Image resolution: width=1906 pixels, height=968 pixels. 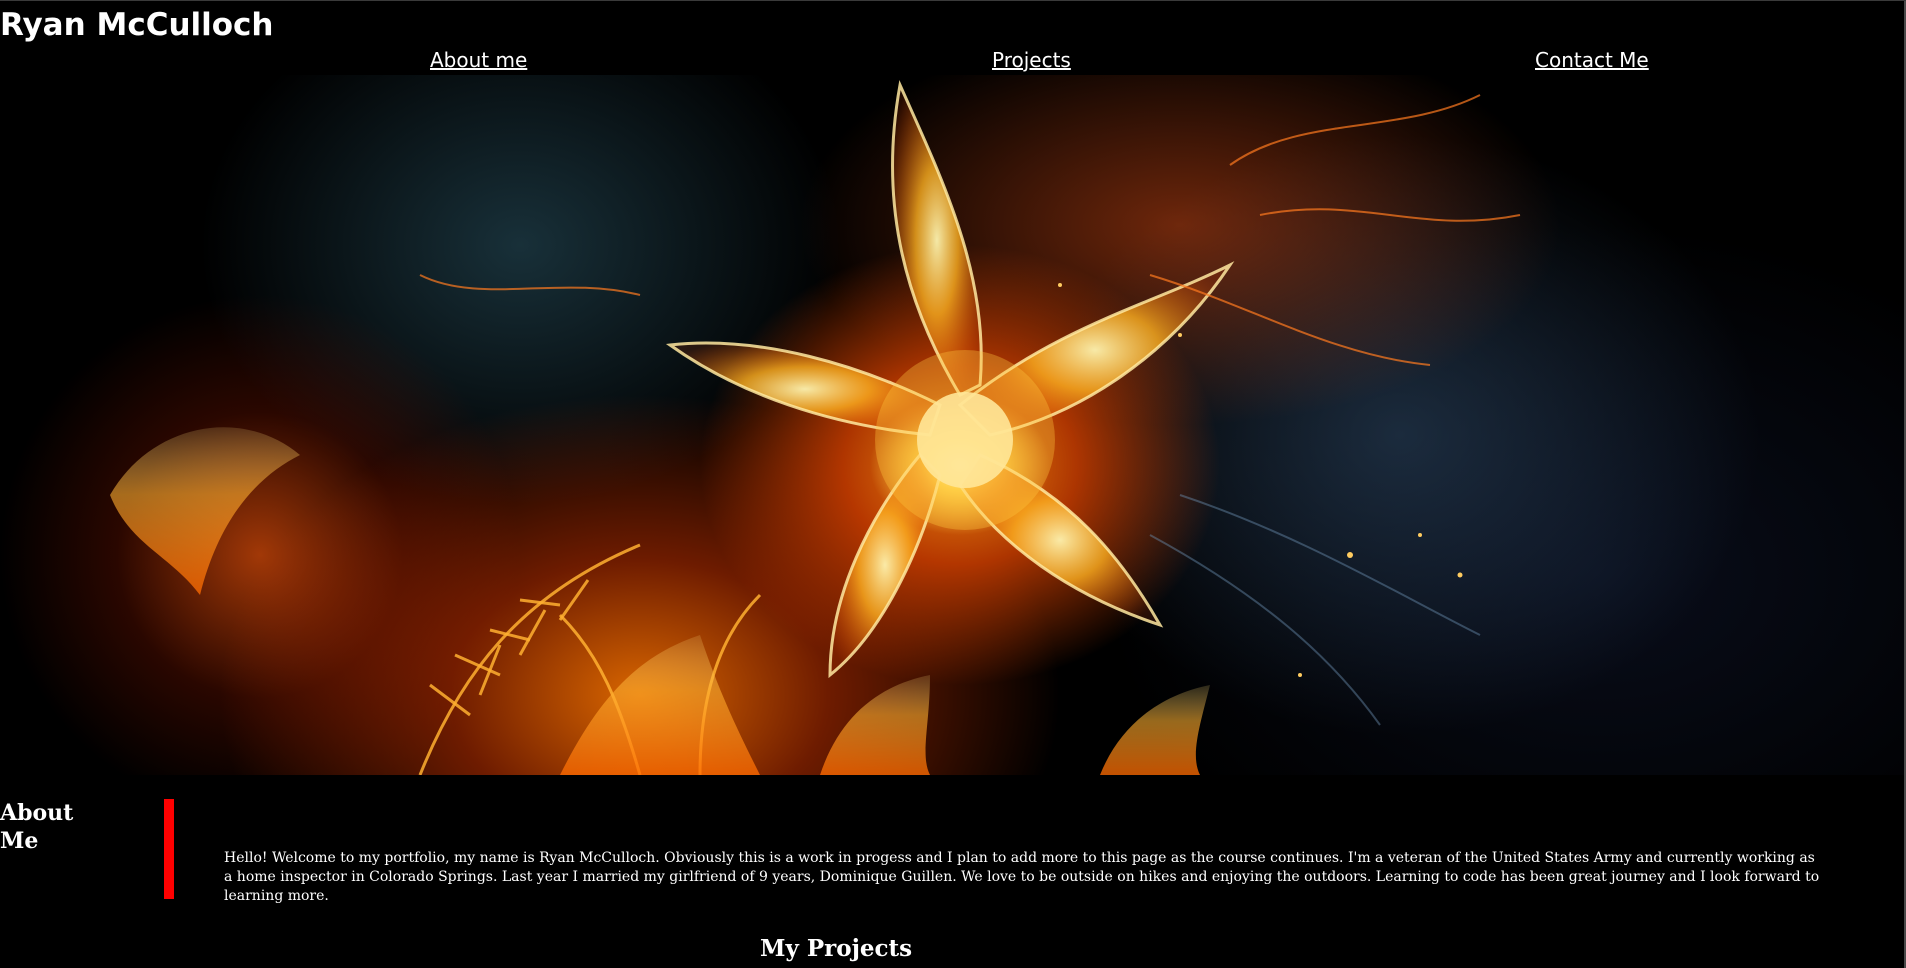 What do you see at coordinates (137, 25) in the screenshot?
I see `site-title: Ryan McCulloch` at bounding box center [137, 25].